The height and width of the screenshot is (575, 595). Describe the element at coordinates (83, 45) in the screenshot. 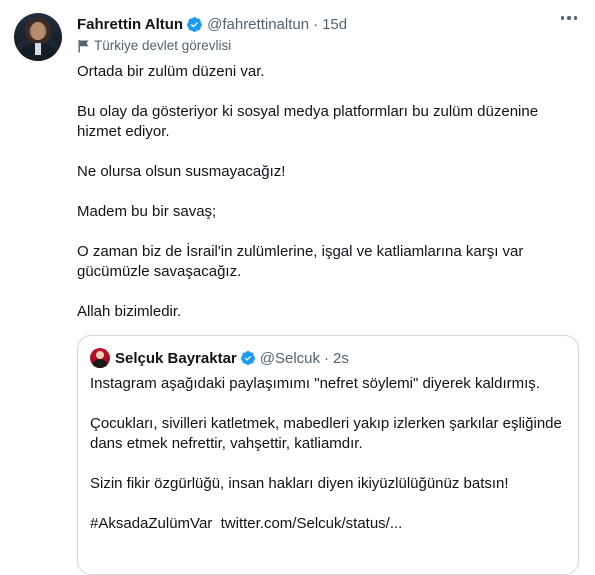

I see `flag-icon` at that location.